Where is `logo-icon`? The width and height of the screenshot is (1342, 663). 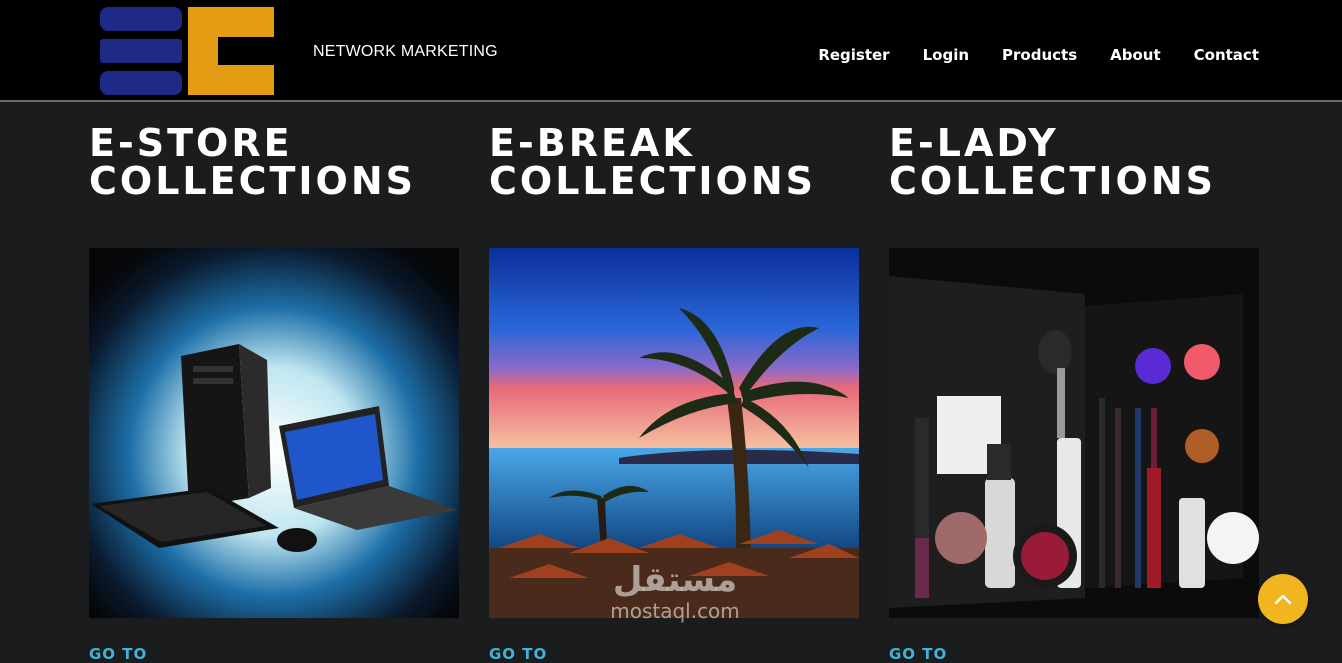 logo-icon is located at coordinates (187, 51).